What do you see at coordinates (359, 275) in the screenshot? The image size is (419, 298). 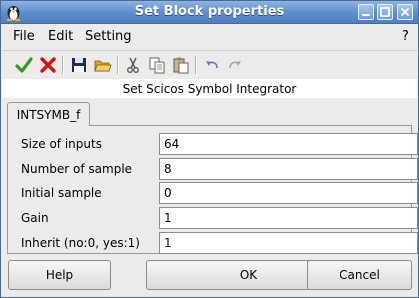 I see `cancel-button: Cancel` at bounding box center [359, 275].